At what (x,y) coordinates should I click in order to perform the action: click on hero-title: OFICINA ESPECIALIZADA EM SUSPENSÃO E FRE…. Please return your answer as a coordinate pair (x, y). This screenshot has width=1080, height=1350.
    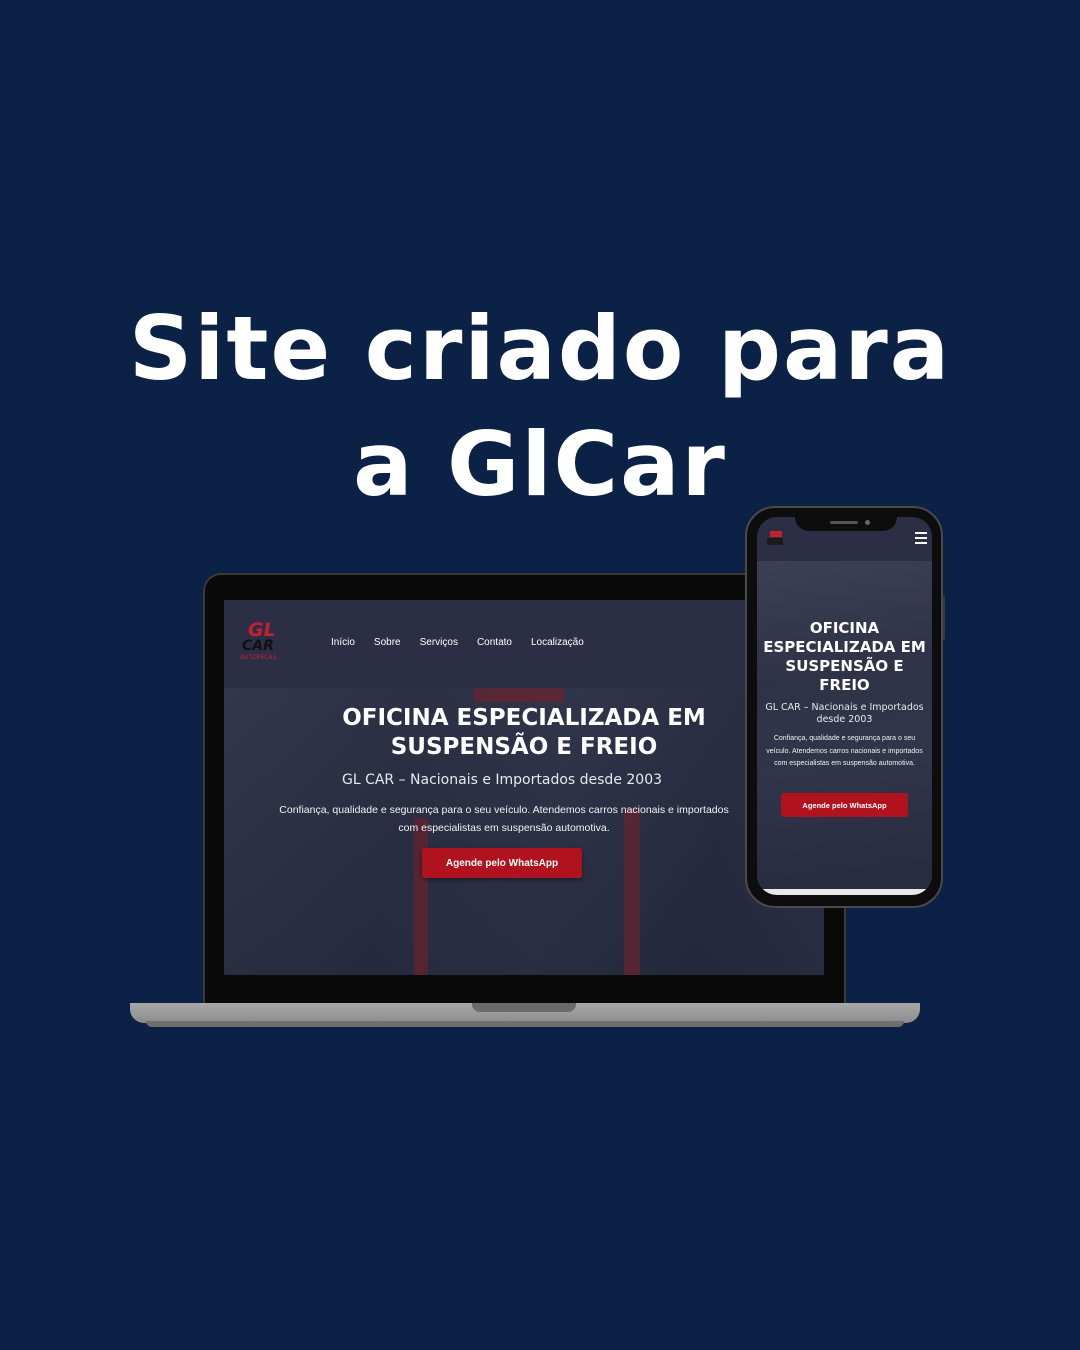
    Looking at the image, I should click on (524, 732).